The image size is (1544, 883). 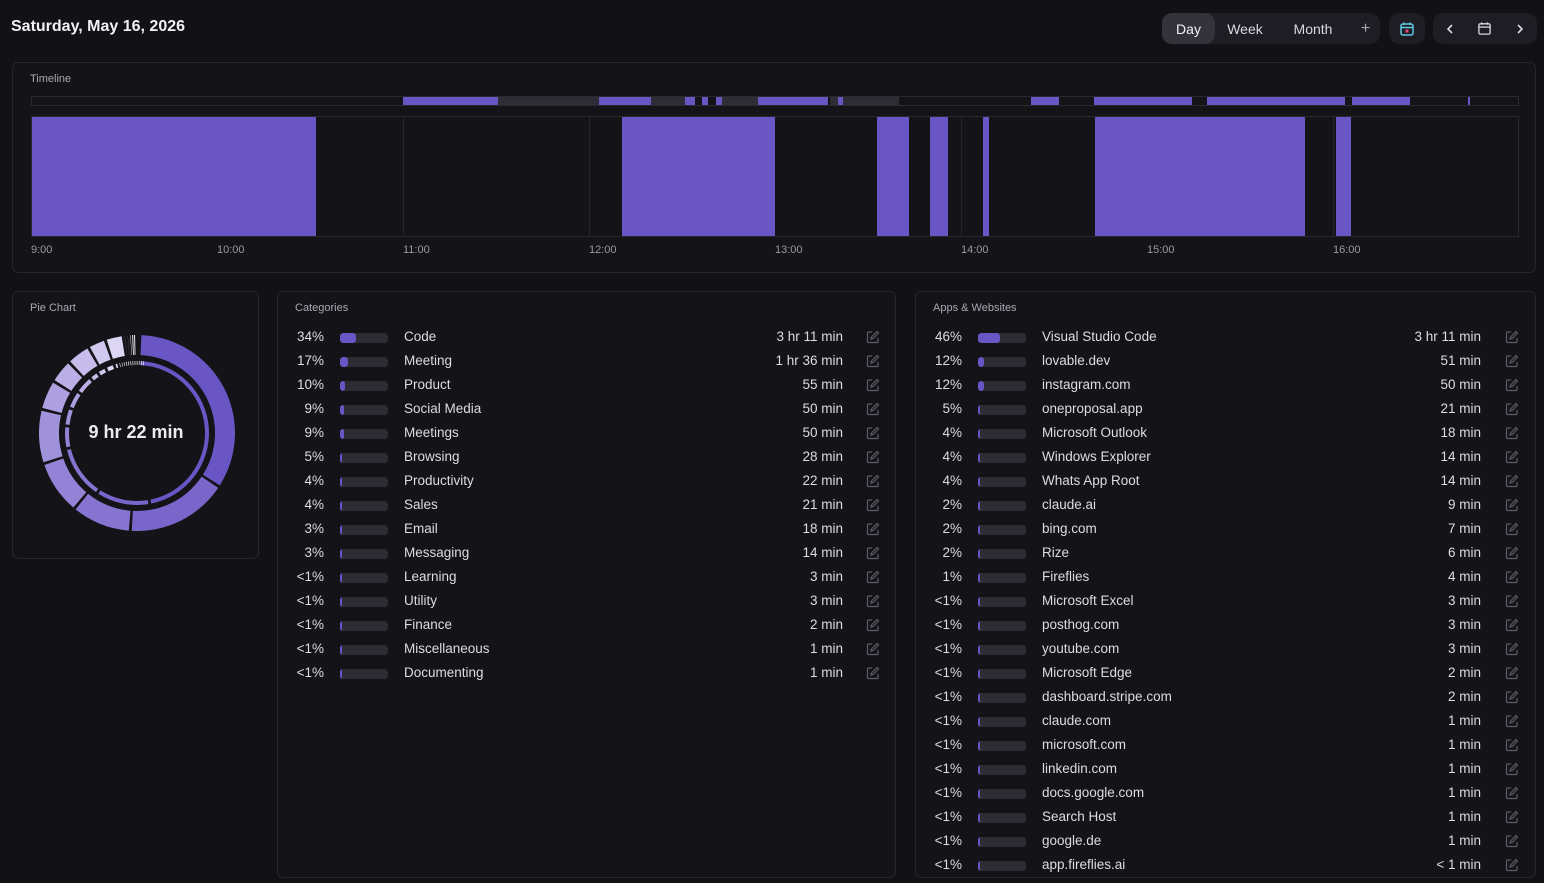 What do you see at coordinates (1225, 745) in the screenshot?
I see `app-row: <1% microsoft.com 1 min` at bounding box center [1225, 745].